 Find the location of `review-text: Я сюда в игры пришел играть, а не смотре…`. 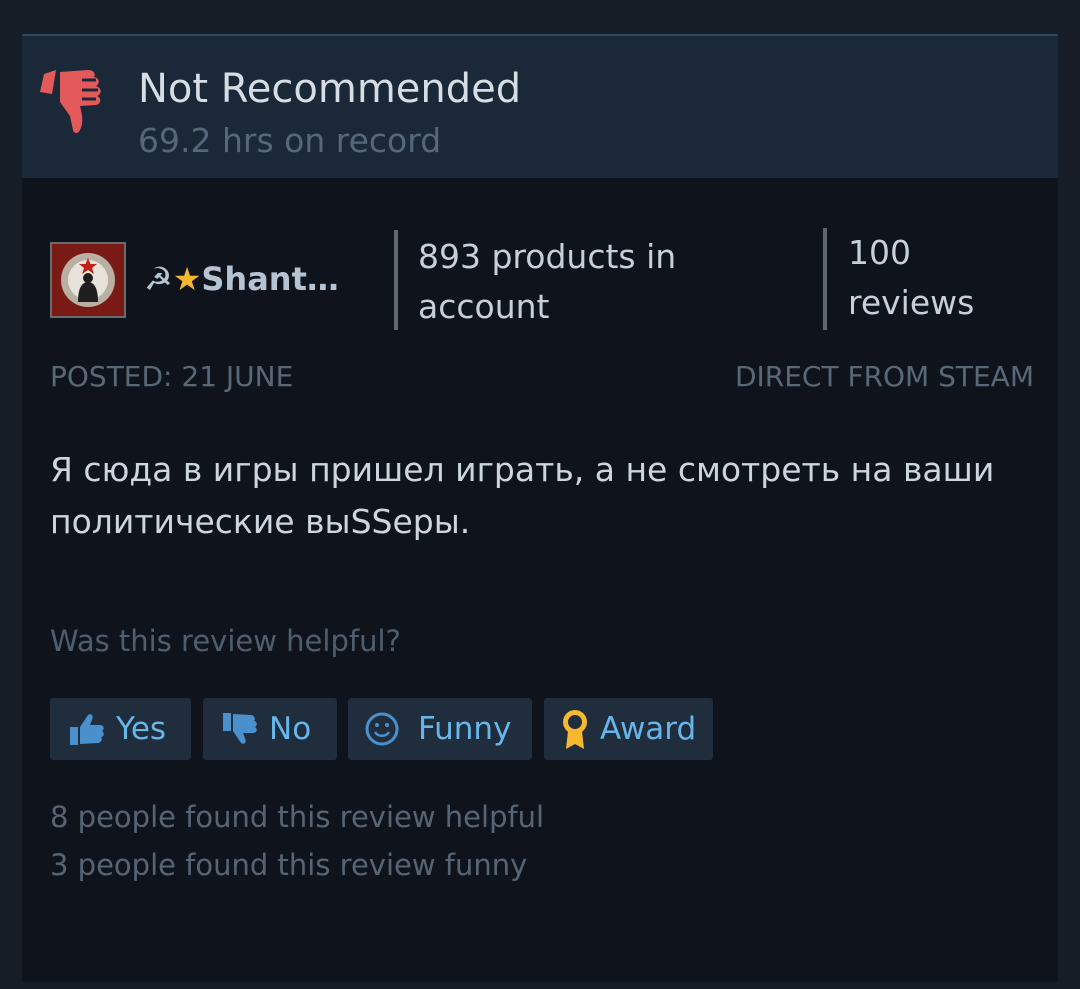

review-text: Я сюда в игры пришел играть, а не смотре… is located at coordinates (522, 495).